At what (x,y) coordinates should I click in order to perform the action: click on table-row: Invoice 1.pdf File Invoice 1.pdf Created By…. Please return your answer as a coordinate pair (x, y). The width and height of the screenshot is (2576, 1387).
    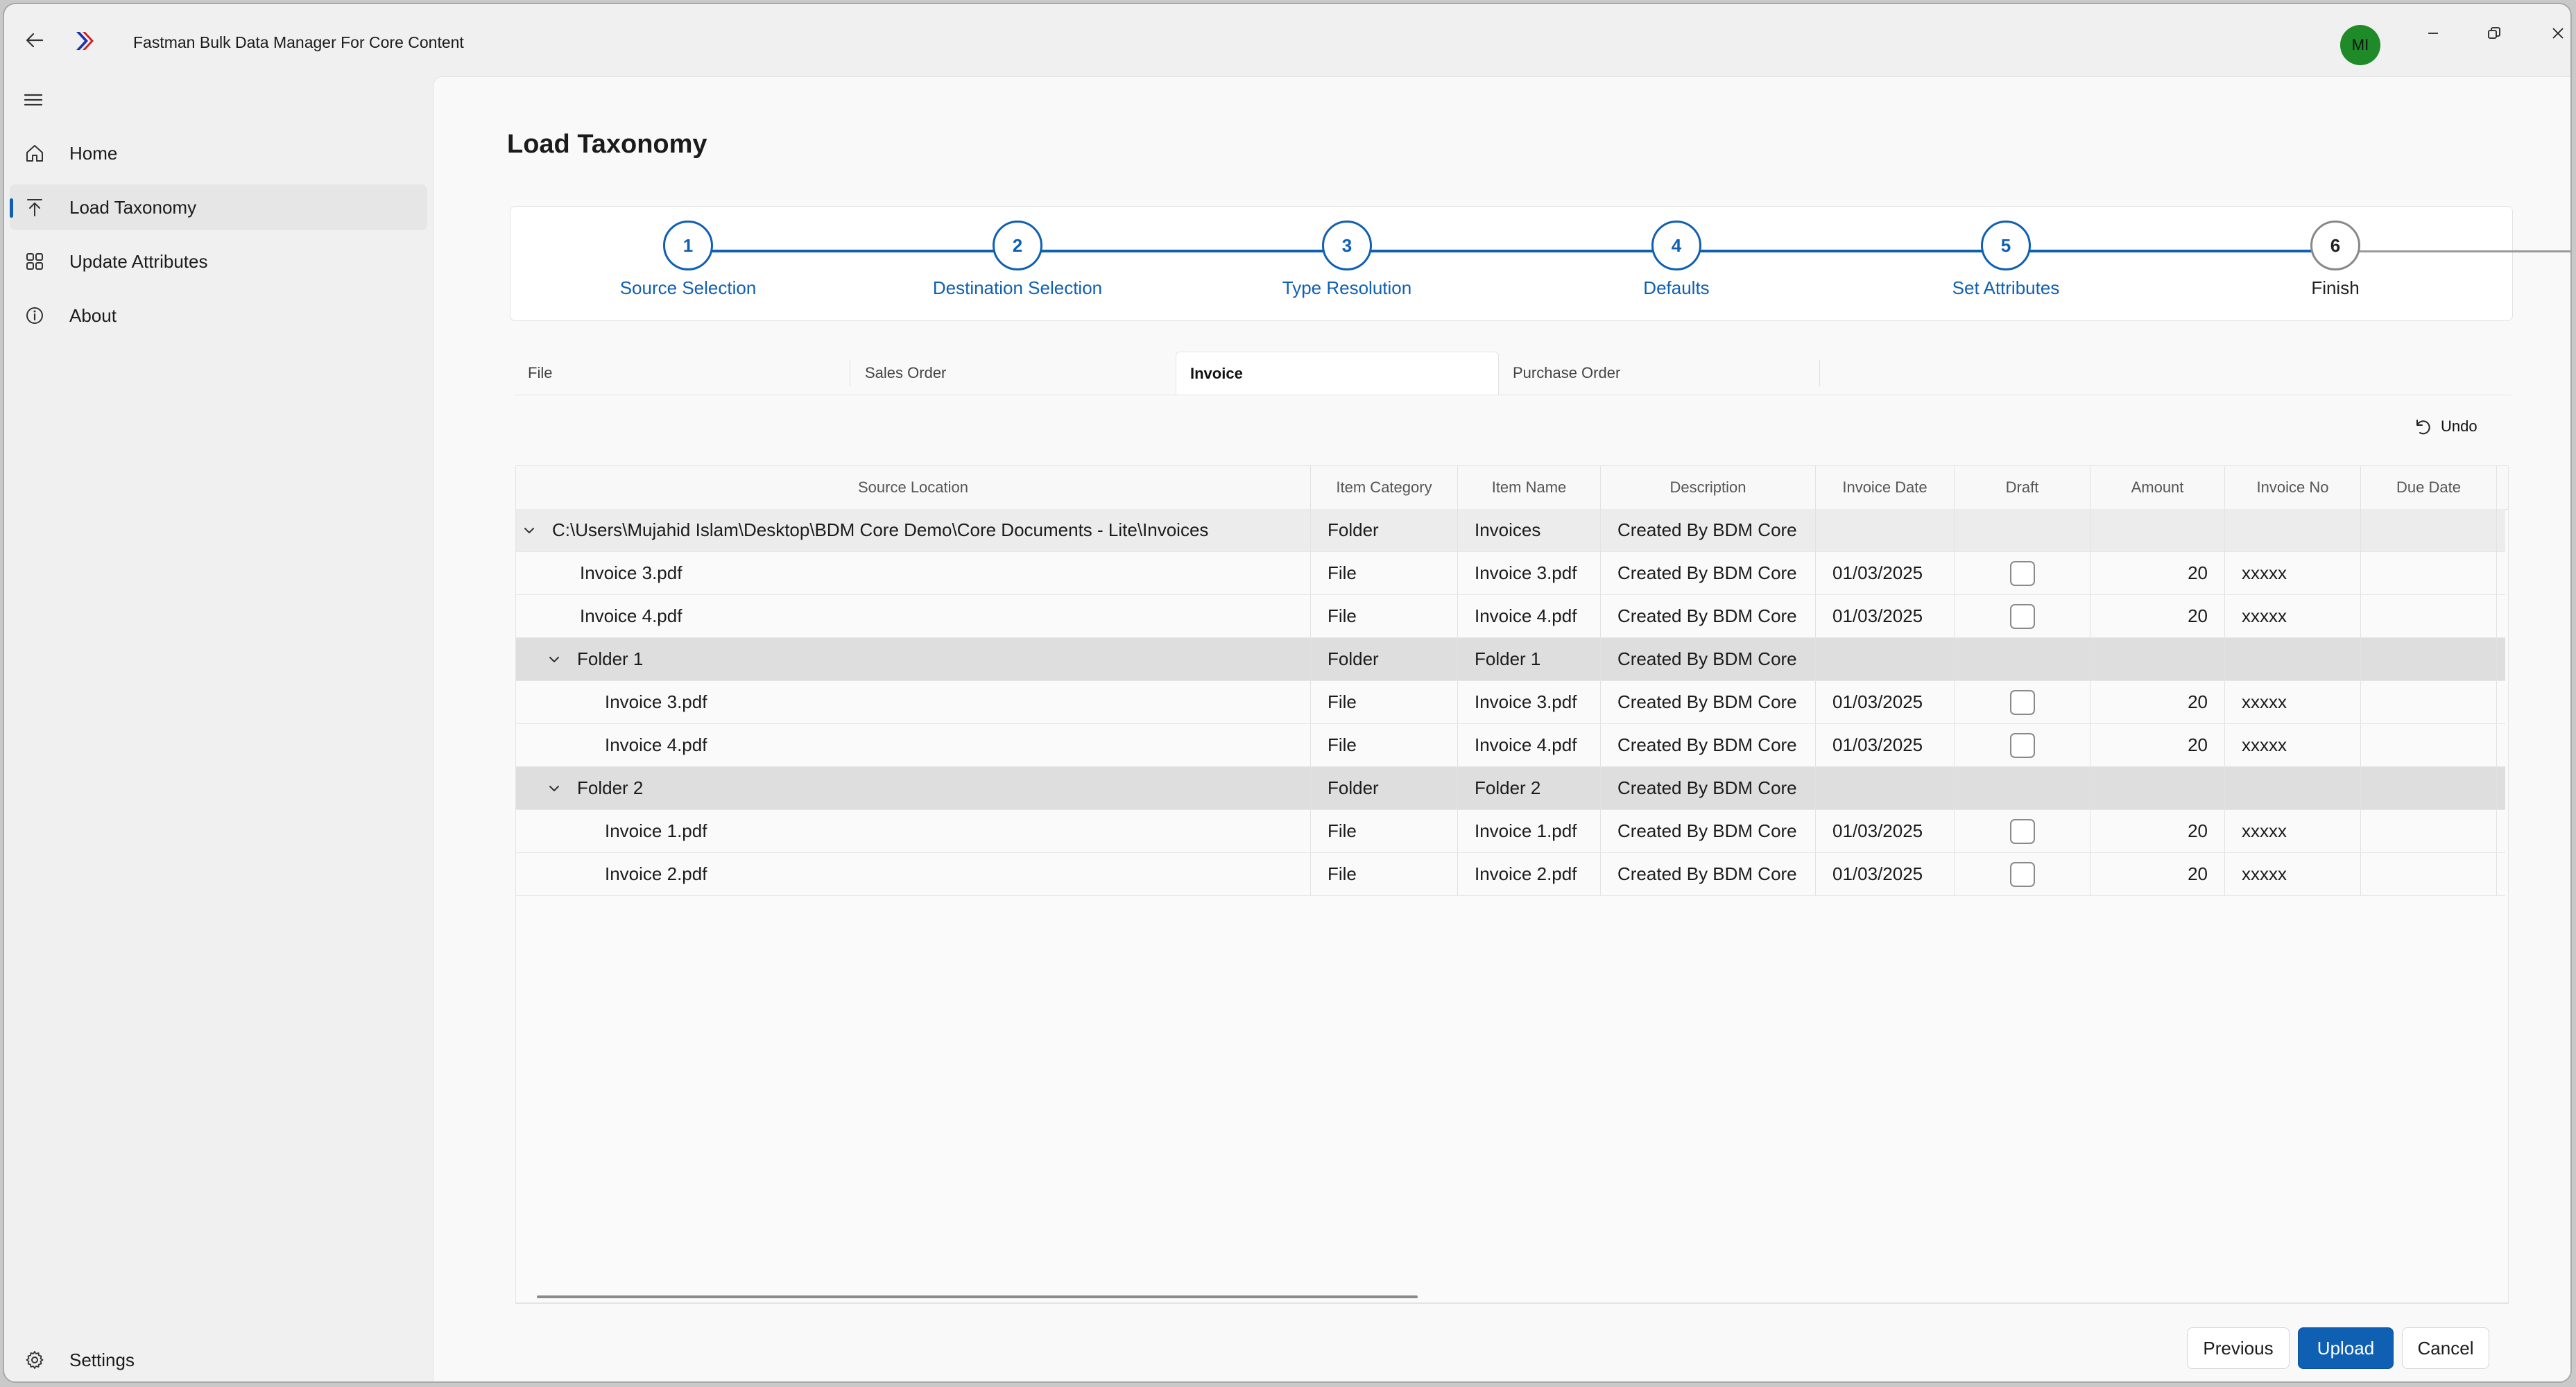
    Looking at the image, I should click on (1510, 831).